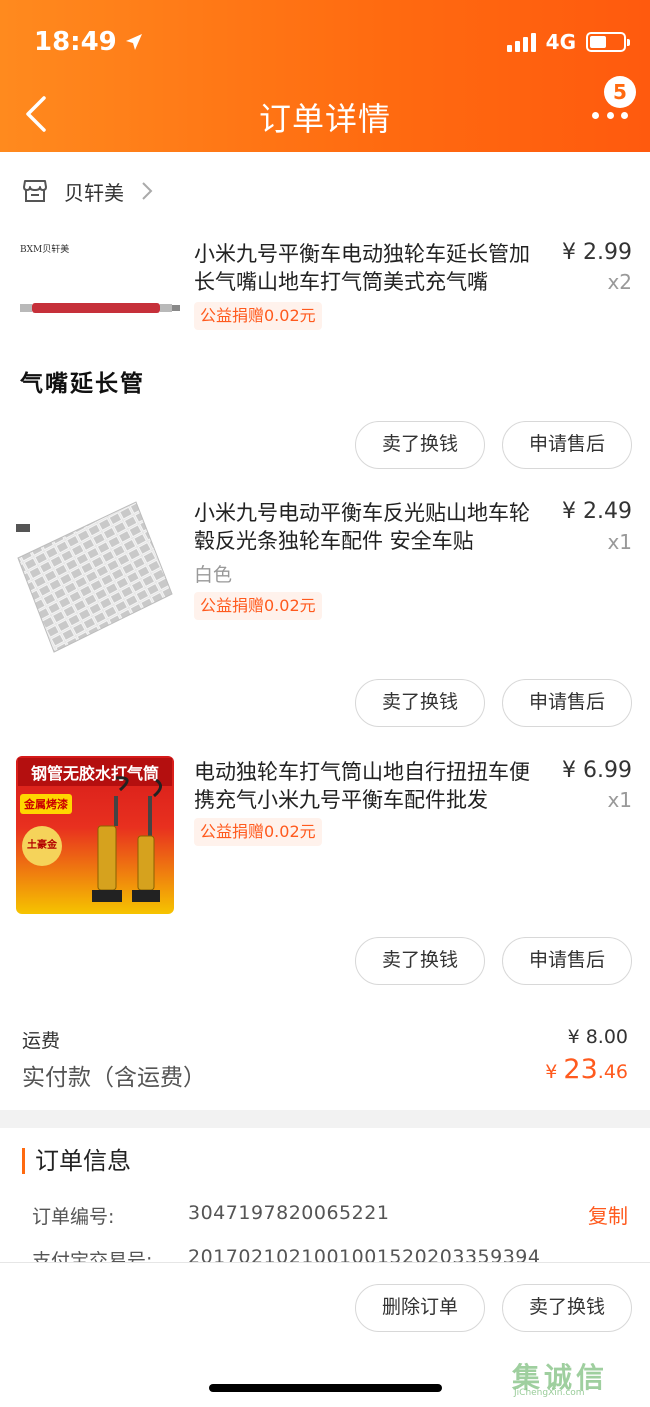 This screenshot has width=650, height=1407. I want to click on more-icon, so click(610, 115).